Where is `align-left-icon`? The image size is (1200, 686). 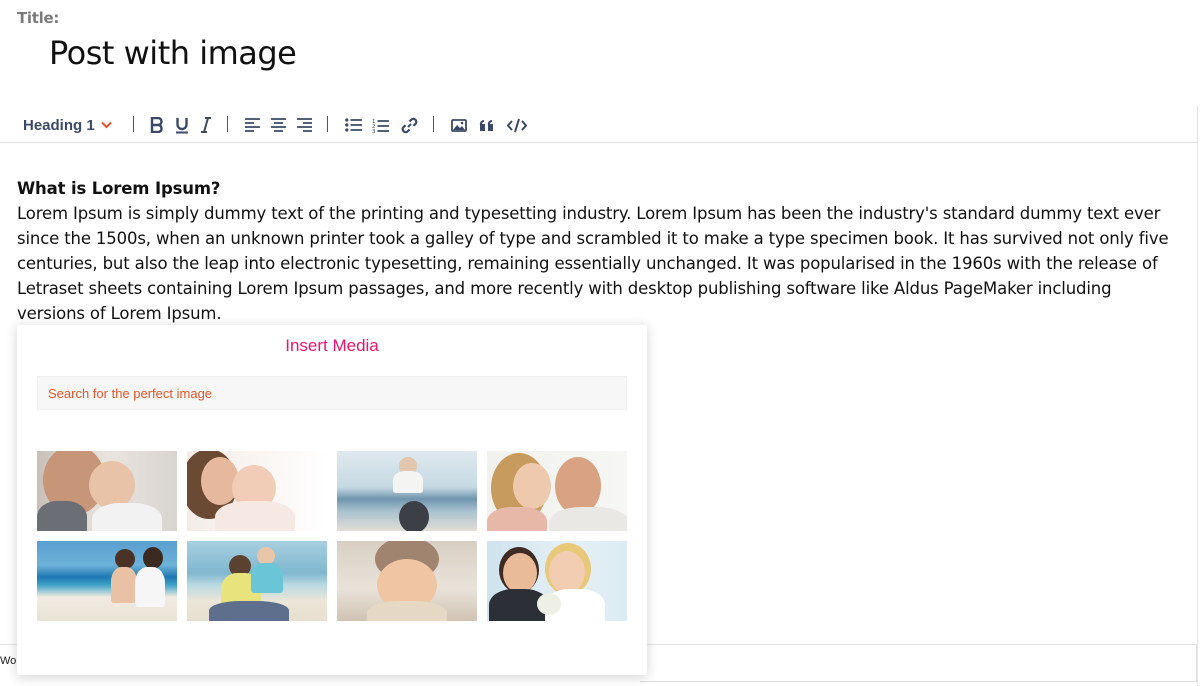
align-left-icon is located at coordinates (252, 125).